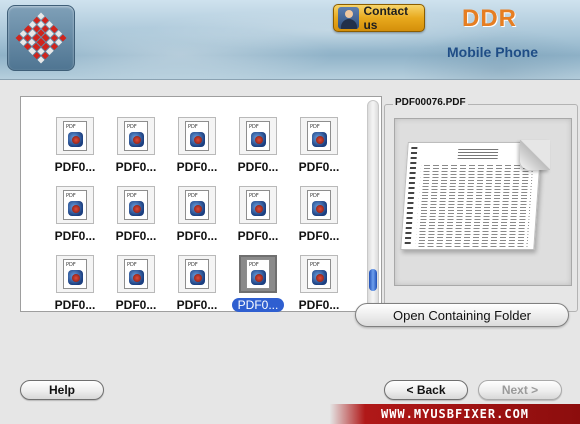 Image resolution: width=580 pixels, height=424 pixels. Describe the element at coordinates (373, 280) in the screenshot. I see `scrollbar-thumb` at that location.